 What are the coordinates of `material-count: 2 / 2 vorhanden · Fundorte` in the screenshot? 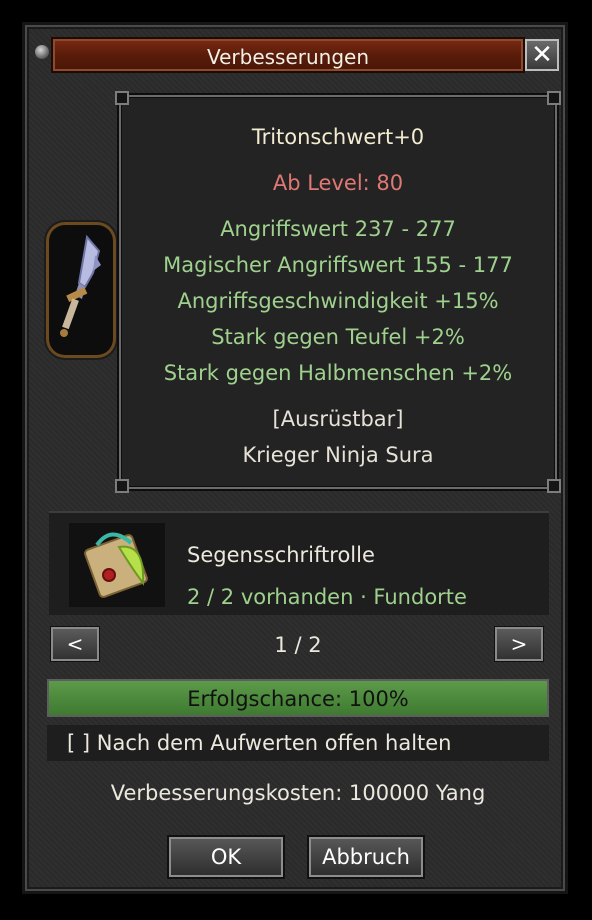 It's located at (327, 597).